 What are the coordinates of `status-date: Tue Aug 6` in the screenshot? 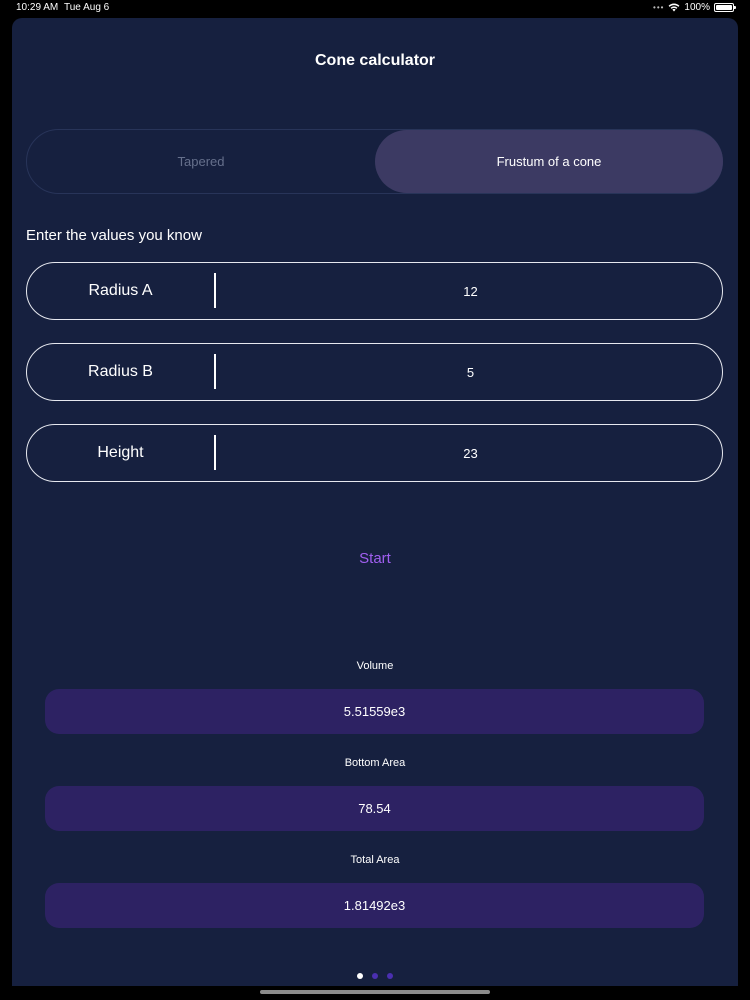 It's located at (87, 7).